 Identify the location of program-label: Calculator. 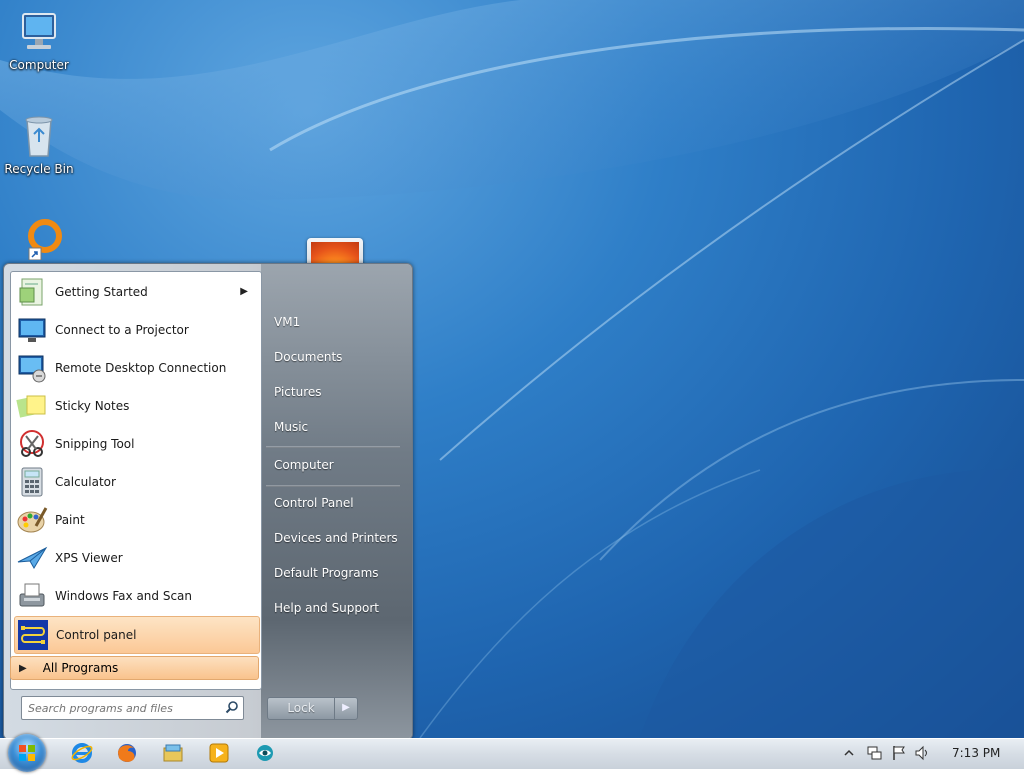
(85, 482).